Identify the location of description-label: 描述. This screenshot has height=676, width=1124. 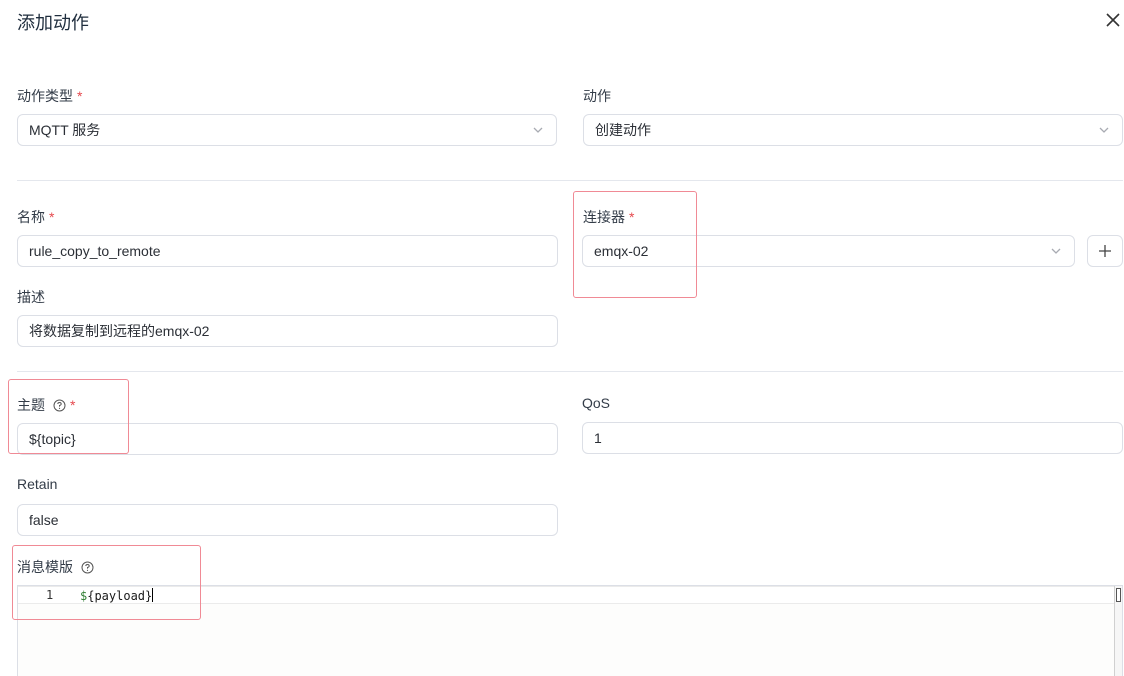
(31, 297).